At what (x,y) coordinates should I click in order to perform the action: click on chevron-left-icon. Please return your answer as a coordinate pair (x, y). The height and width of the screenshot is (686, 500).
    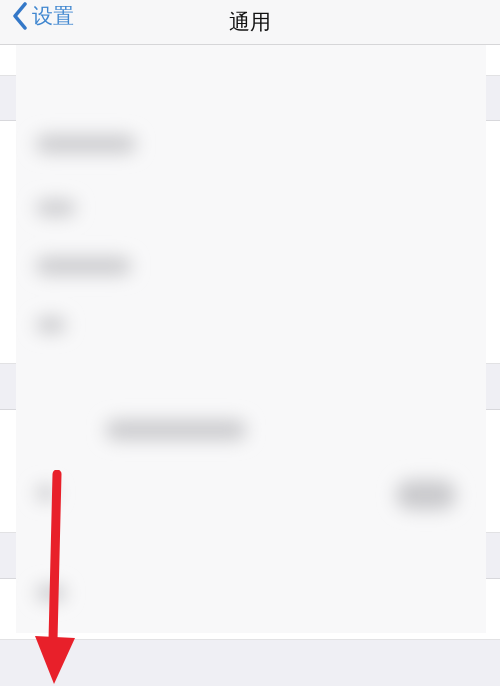
    Looking at the image, I should click on (20, 16).